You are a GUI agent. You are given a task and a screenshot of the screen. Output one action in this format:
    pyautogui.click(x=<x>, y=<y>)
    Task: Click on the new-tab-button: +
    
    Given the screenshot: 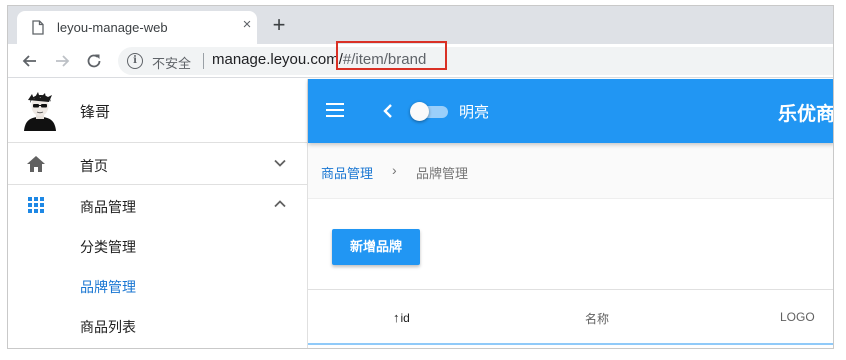 What is the action you would take?
    pyautogui.click(x=279, y=25)
    